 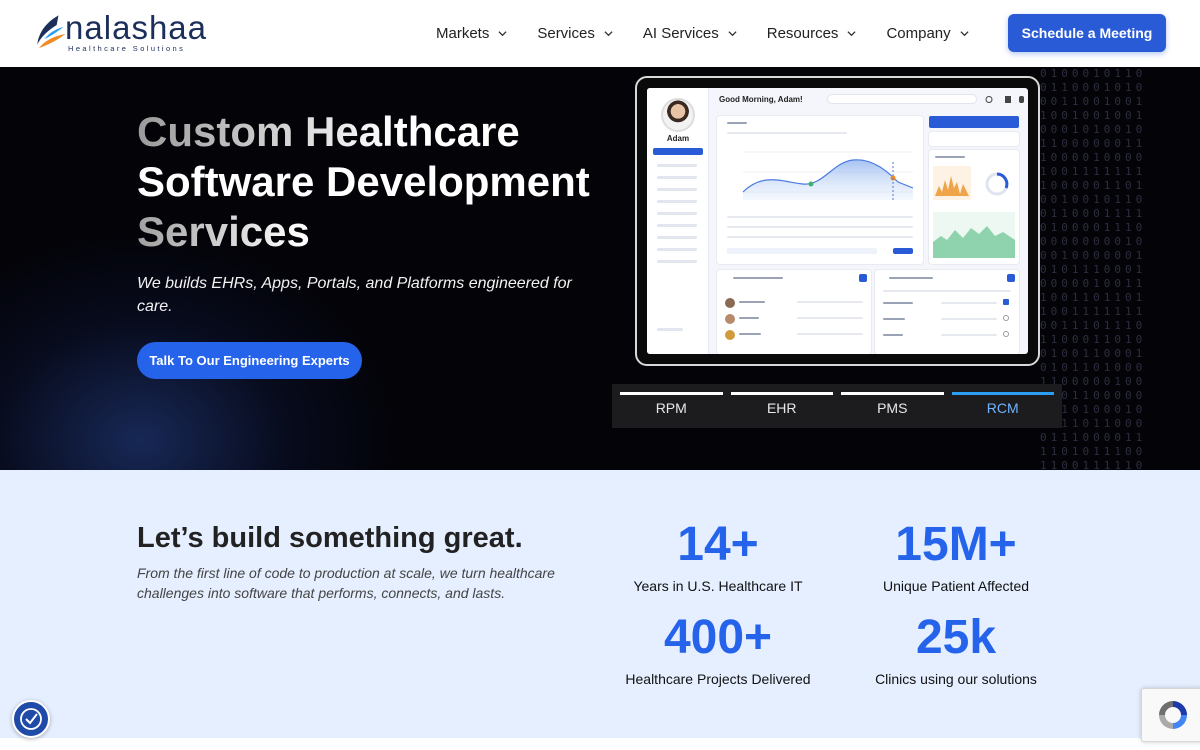 What do you see at coordinates (678, 138) in the screenshot?
I see `mockup-user-name: Adam` at bounding box center [678, 138].